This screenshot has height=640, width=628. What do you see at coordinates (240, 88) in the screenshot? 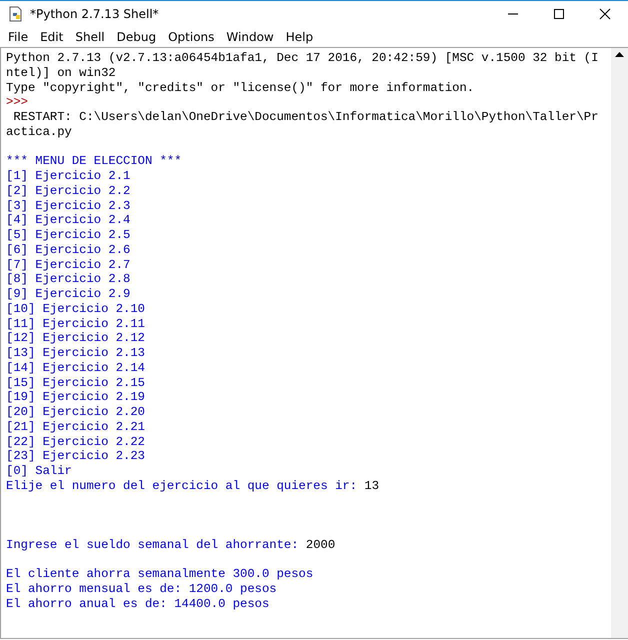
I see `shell-message: Type "copyright", "credits" or "license()" for more information.` at bounding box center [240, 88].